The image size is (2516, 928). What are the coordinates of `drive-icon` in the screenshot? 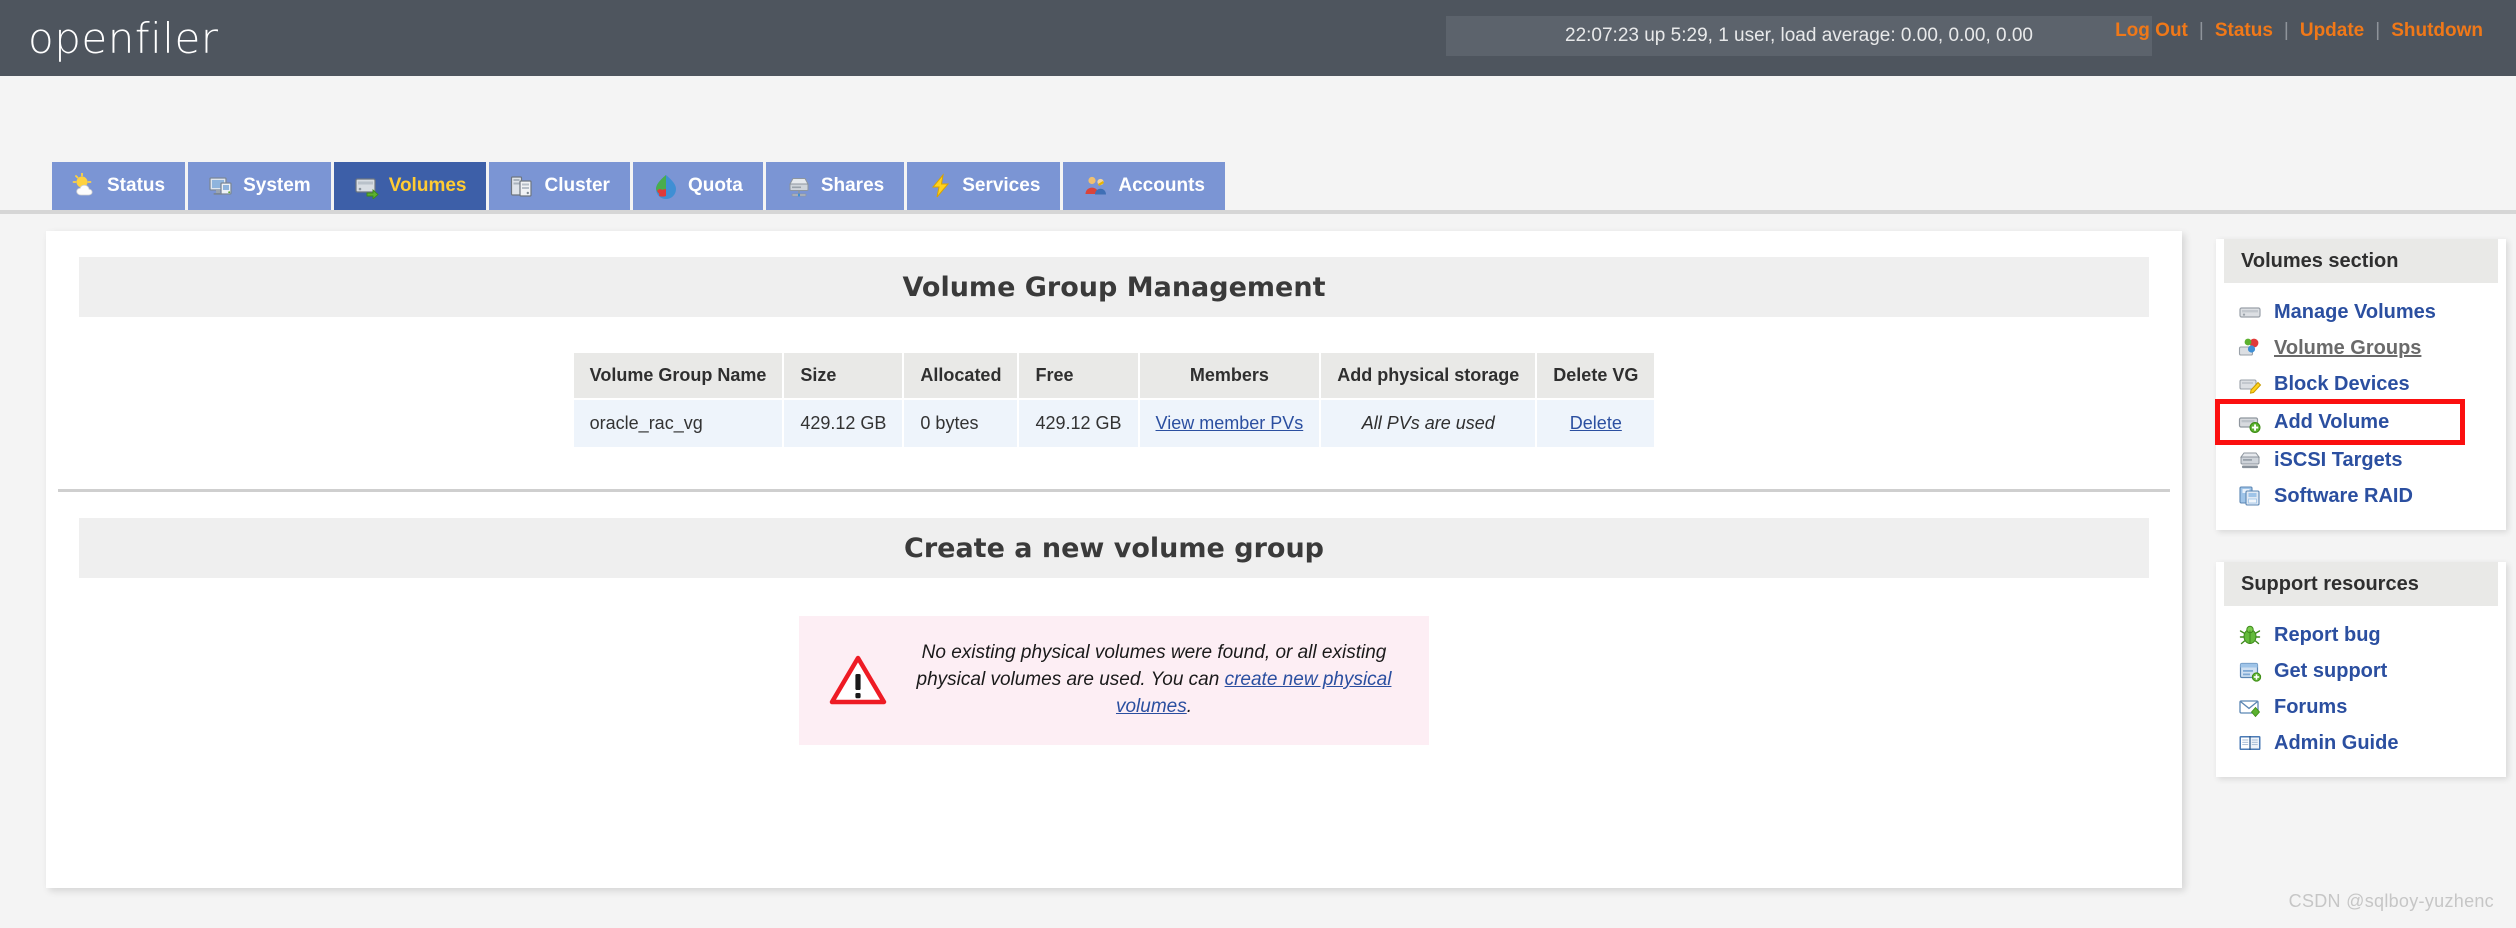 It's located at (2250, 312).